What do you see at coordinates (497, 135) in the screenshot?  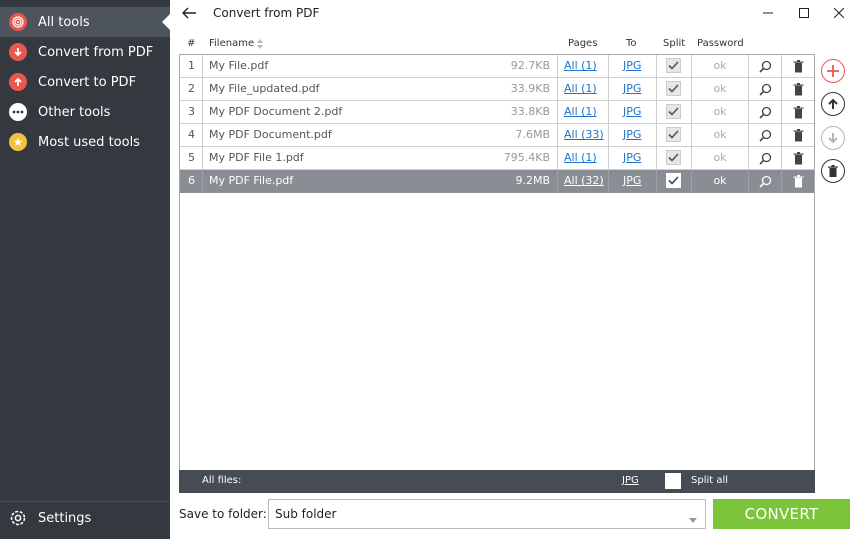 I see `table-row: 4 My PDF Document.pdf 7.6MB All (33) JPG ok` at bounding box center [497, 135].